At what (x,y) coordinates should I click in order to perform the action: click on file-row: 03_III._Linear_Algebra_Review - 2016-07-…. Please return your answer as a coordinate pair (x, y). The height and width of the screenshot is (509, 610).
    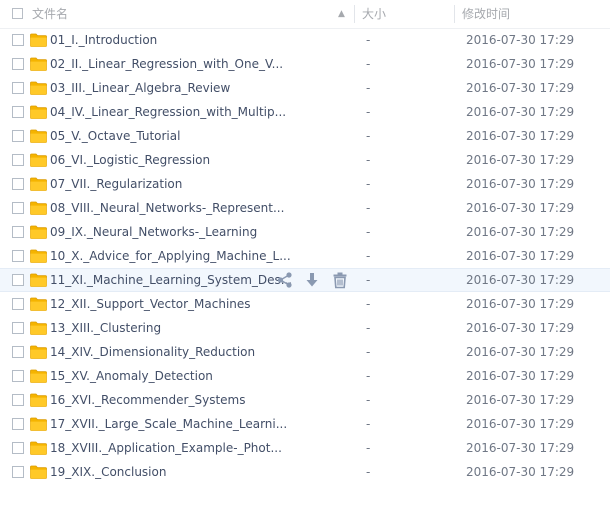
    Looking at the image, I should click on (305, 88).